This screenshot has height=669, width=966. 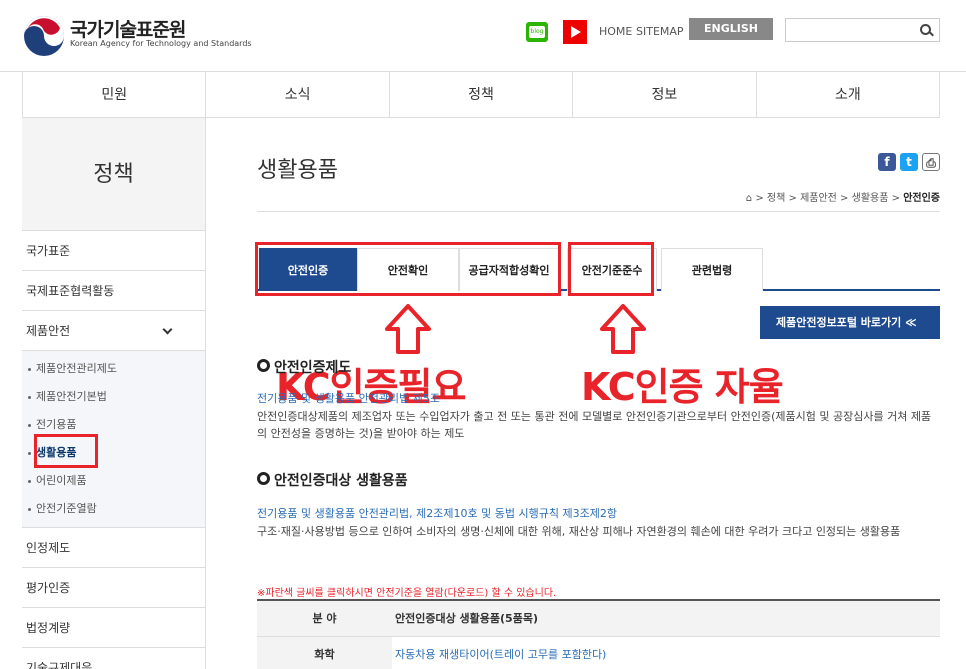 I want to click on nav-item-news: 소식, so click(x=298, y=94).